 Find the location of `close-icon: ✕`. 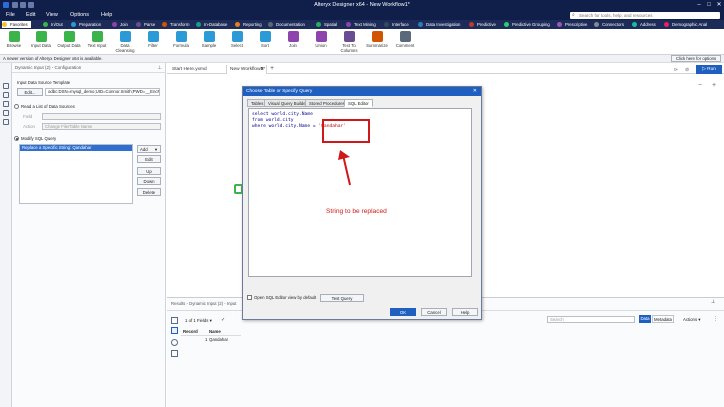

close-icon: ✕ is located at coordinates (475, 91).